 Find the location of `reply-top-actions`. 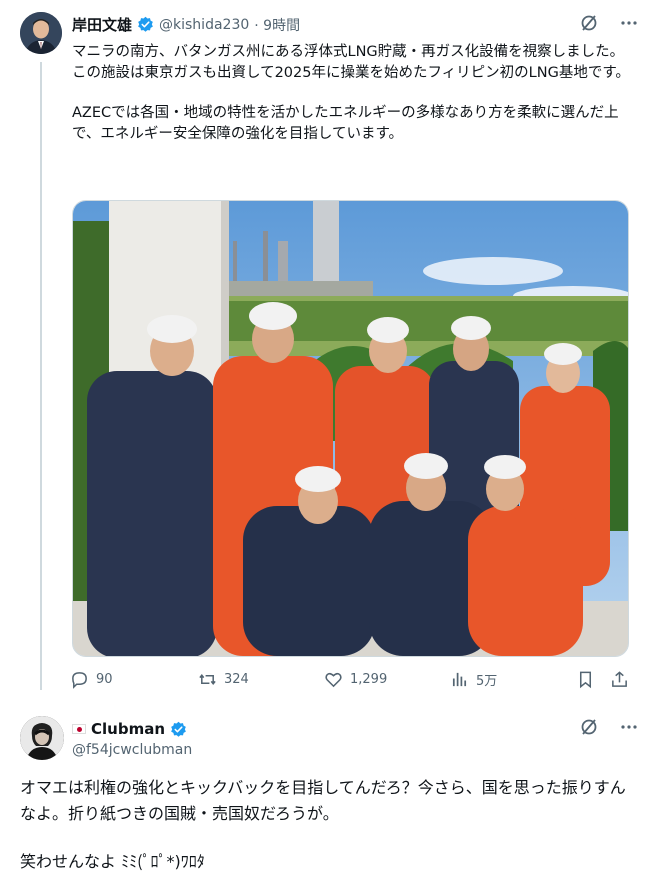

reply-top-actions is located at coordinates (609, 727).